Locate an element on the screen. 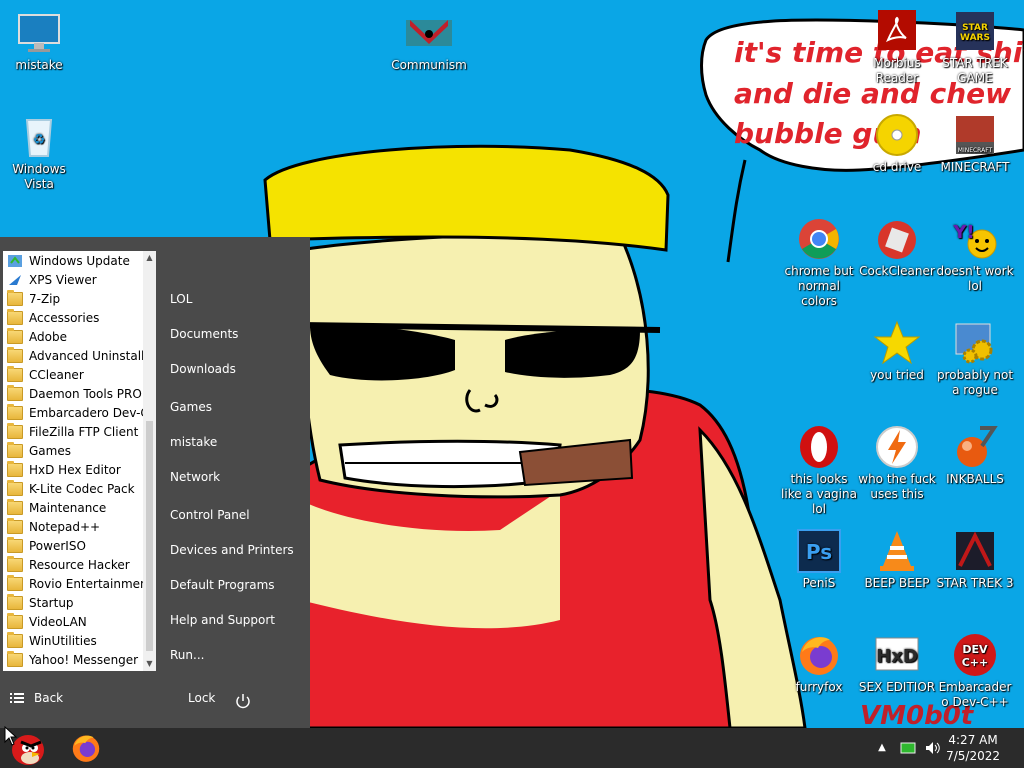  desktop-icon-label: who the fuck uses this is located at coordinates (897, 486).